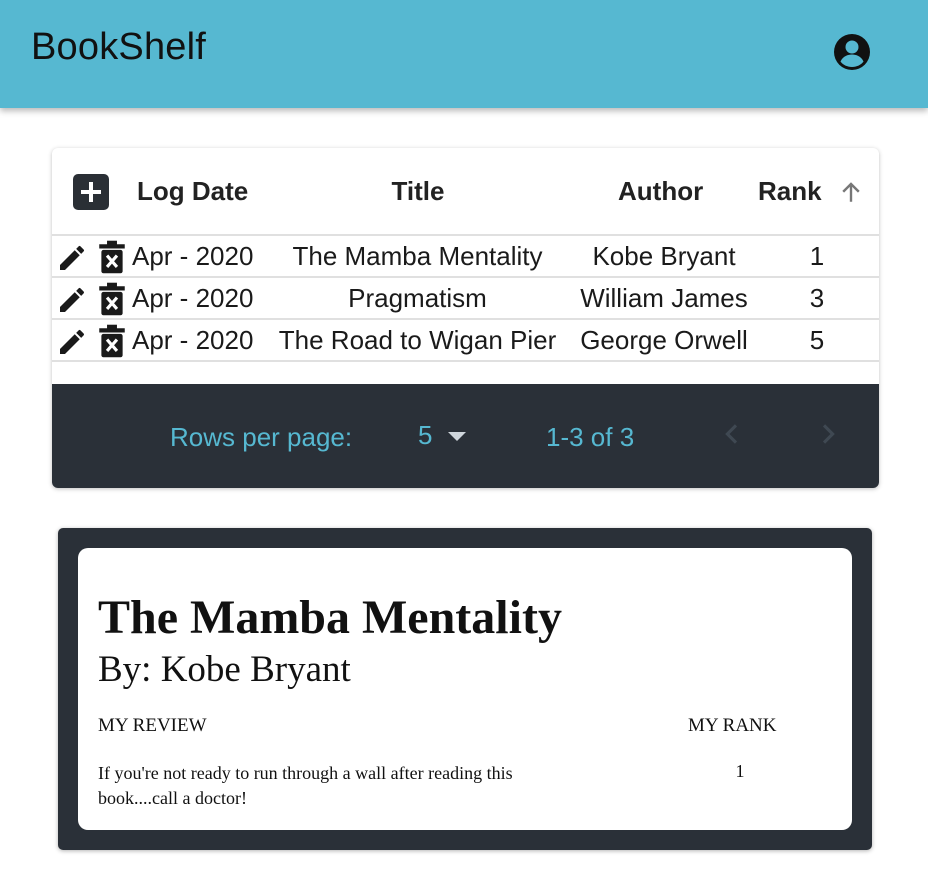  What do you see at coordinates (330, 617) in the screenshot?
I see `book-title: The Mamba Mentality` at bounding box center [330, 617].